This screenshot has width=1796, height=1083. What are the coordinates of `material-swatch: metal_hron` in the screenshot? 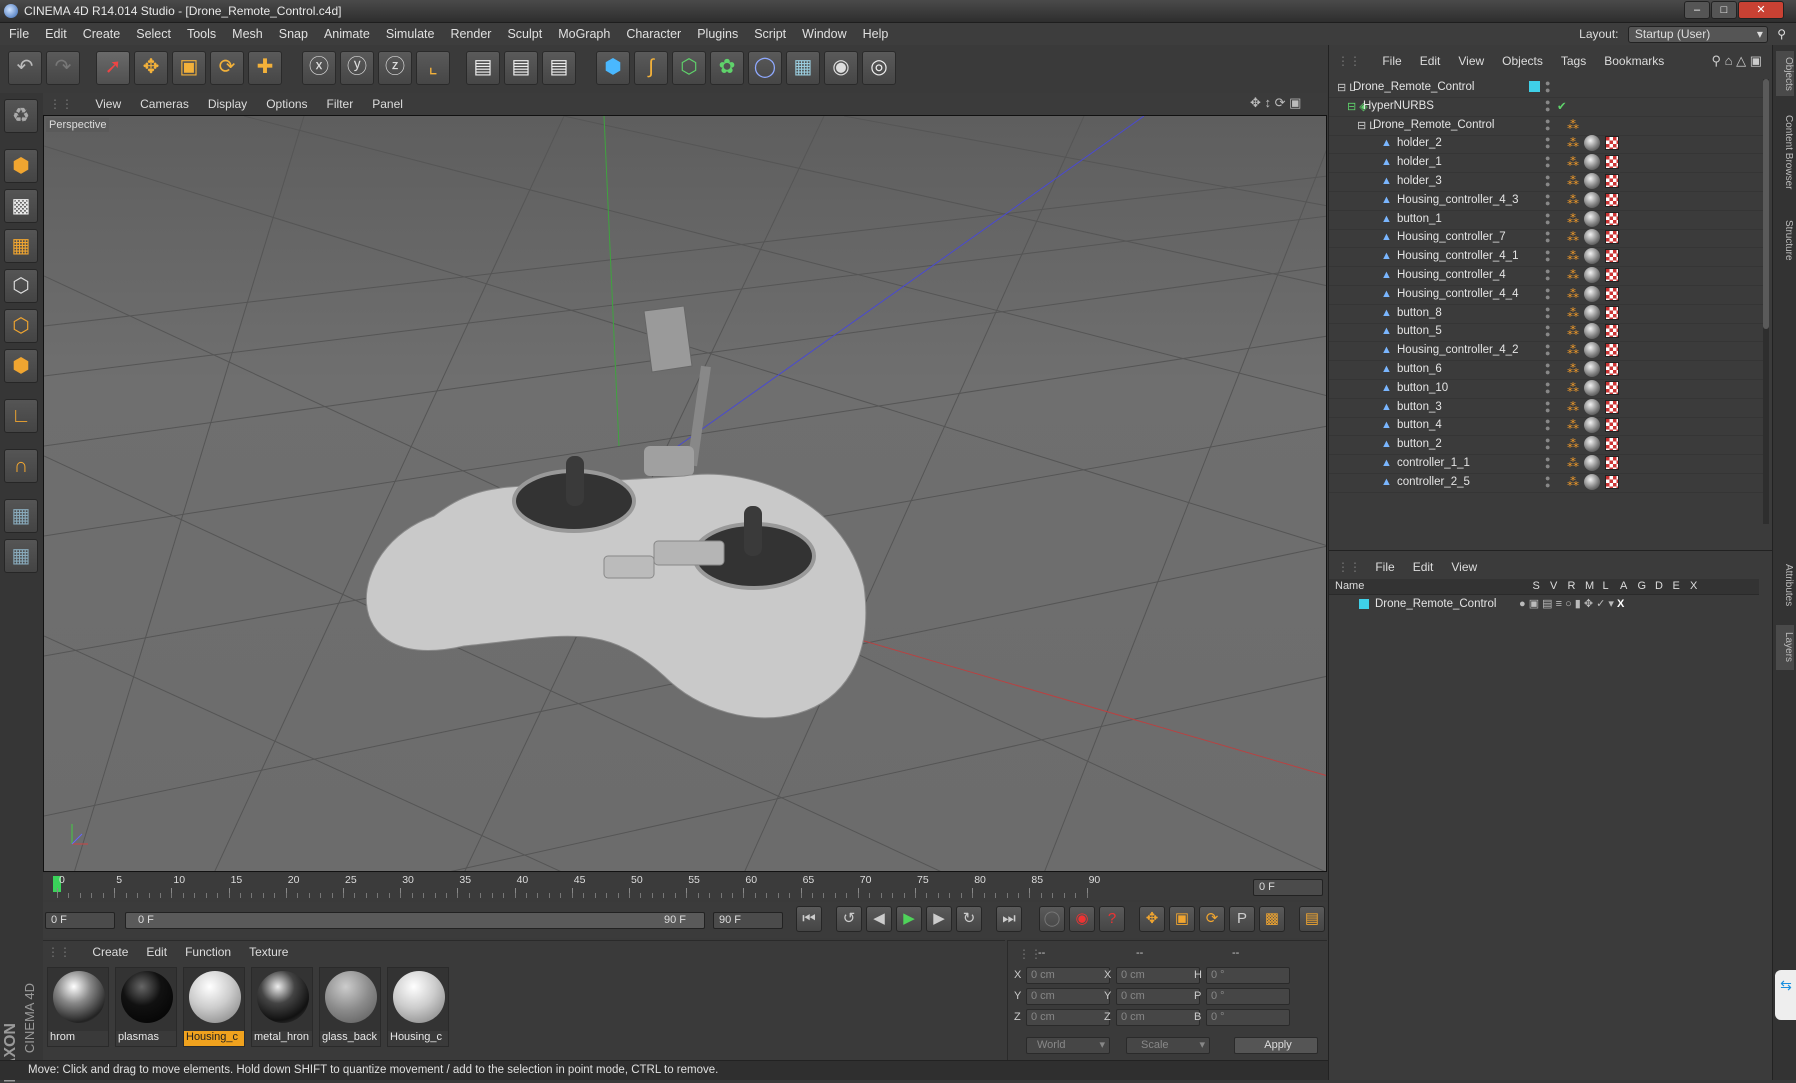 It's located at (282, 1007).